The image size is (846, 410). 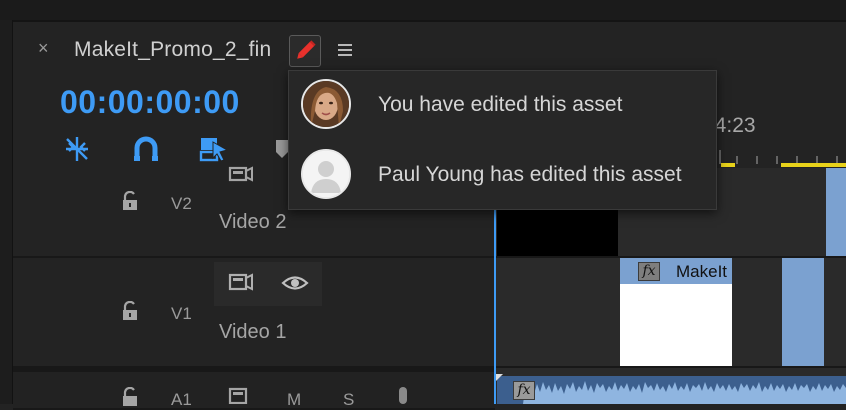 I want to click on snap-insert-icon, so click(x=77, y=149).